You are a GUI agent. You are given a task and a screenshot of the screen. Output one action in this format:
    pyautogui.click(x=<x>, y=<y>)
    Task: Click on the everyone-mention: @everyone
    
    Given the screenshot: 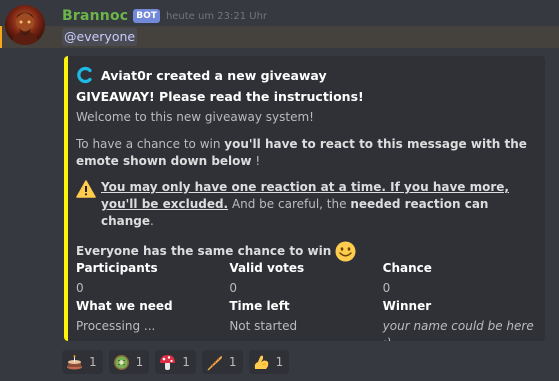 What is the action you would take?
    pyautogui.click(x=100, y=37)
    